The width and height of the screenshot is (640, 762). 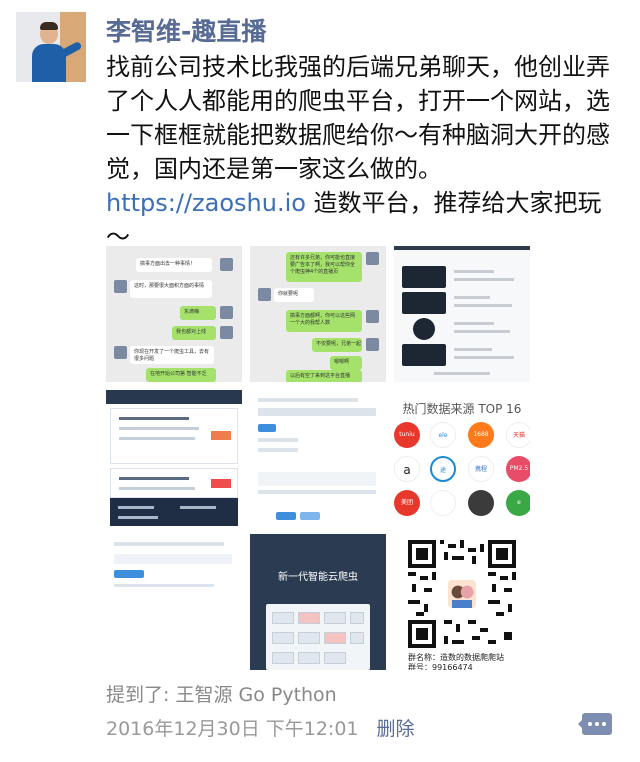 What do you see at coordinates (286, 516) in the screenshot?
I see `submit-button` at bounding box center [286, 516].